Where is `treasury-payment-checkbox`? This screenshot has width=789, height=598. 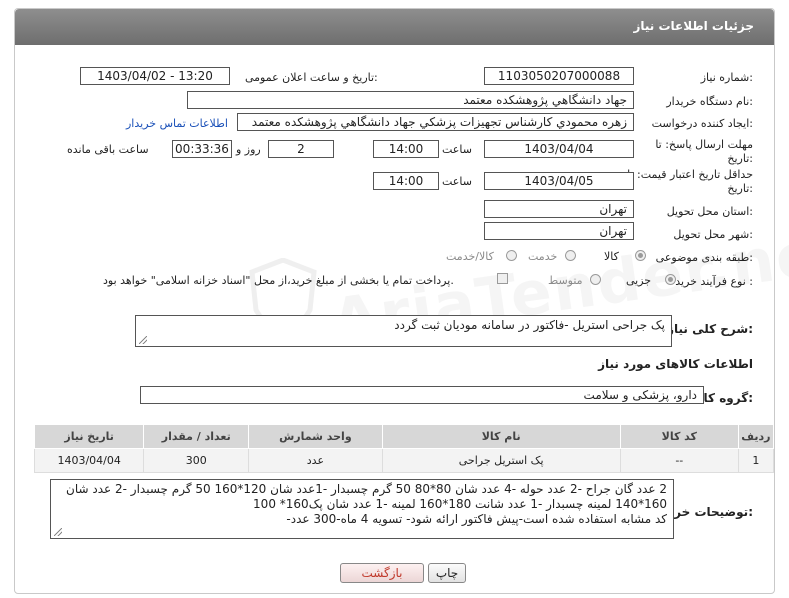
treasury-payment-checkbox is located at coordinates (502, 278).